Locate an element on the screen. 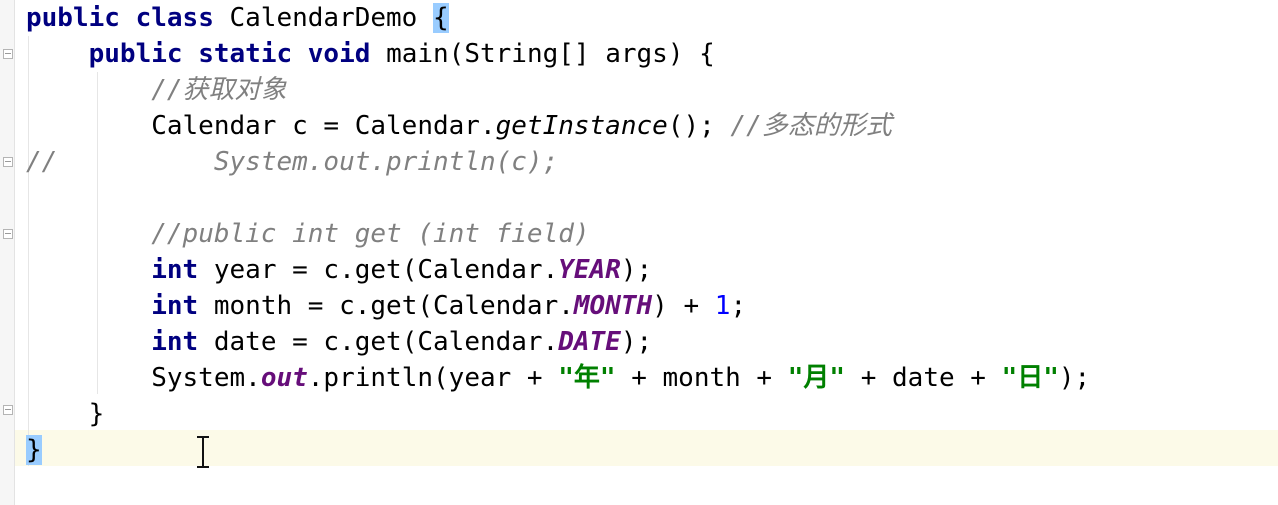  code-token: "年" is located at coordinates (587, 378).